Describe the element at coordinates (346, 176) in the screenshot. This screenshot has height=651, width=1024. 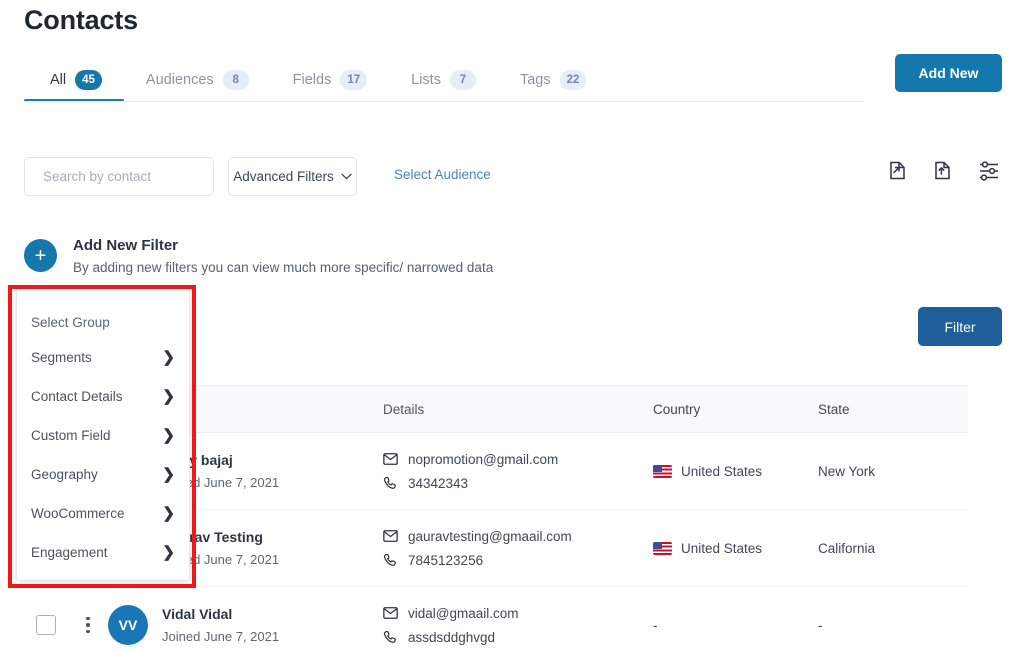
I see `chevron-down-icon` at that location.